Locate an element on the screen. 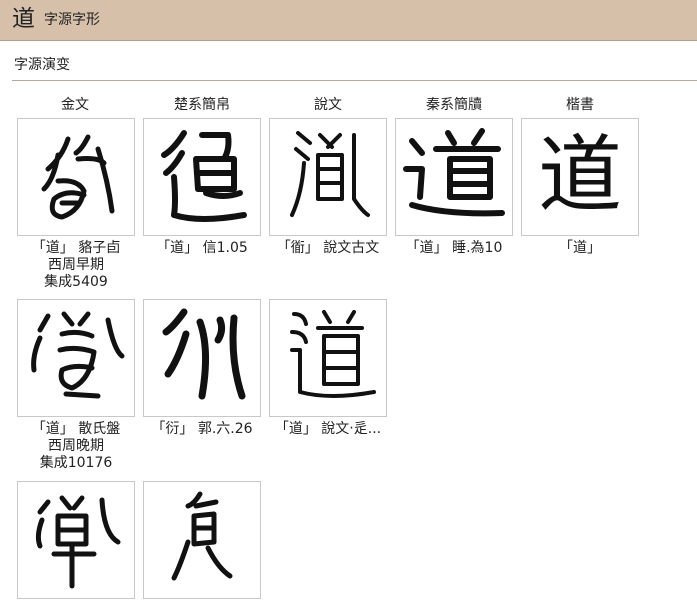  glyph-image: 道 is located at coordinates (580, 177).